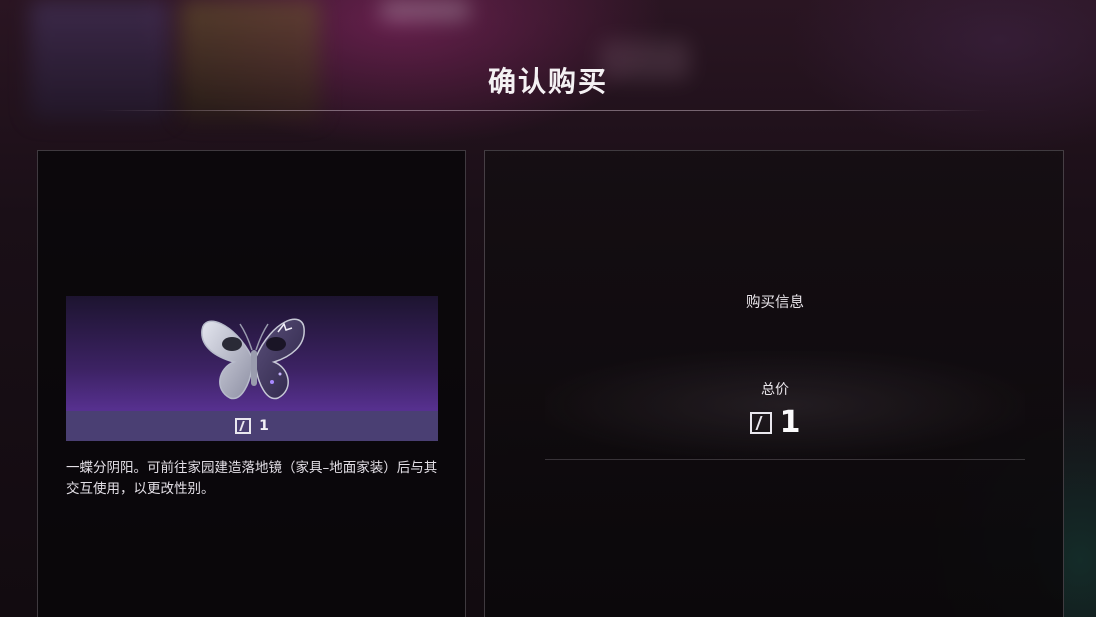 Image resolution: width=1096 pixels, height=617 pixels. Describe the element at coordinates (253, 359) in the screenshot. I see `butterfly-mask-icon` at that location.